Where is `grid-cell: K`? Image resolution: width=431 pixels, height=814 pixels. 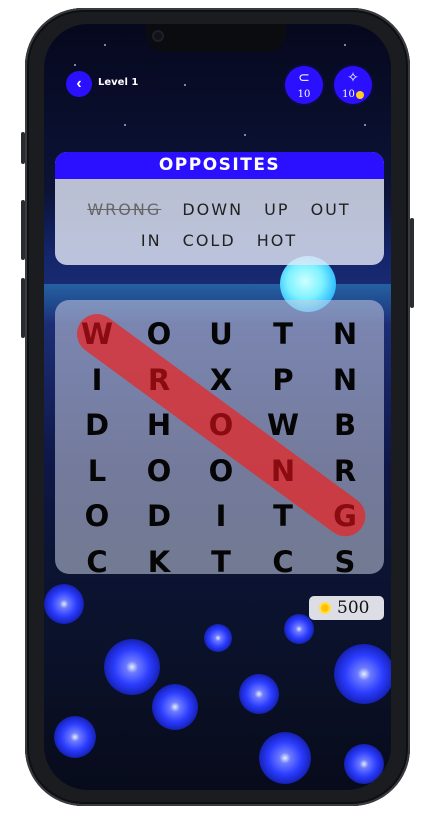
grid-cell: K is located at coordinates (159, 562).